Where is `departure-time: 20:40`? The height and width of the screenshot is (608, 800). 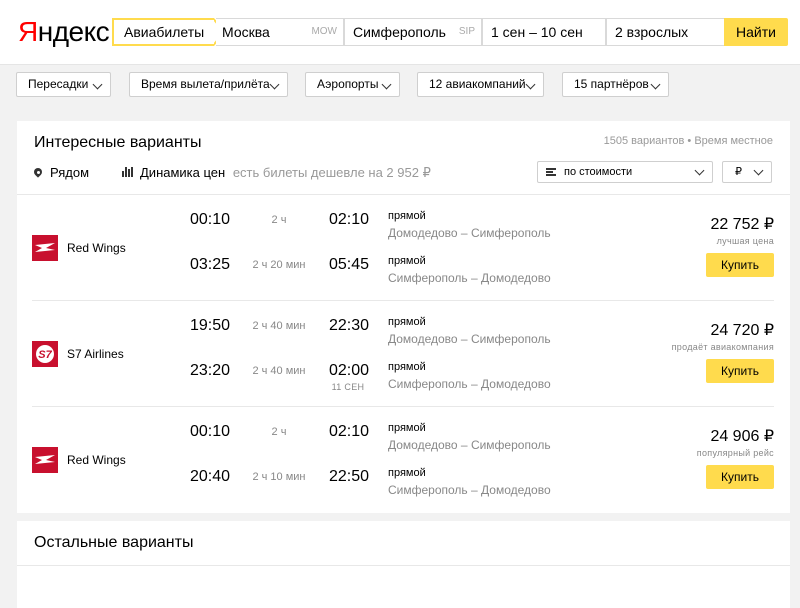
departure-time: 20:40 is located at coordinates (210, 476).